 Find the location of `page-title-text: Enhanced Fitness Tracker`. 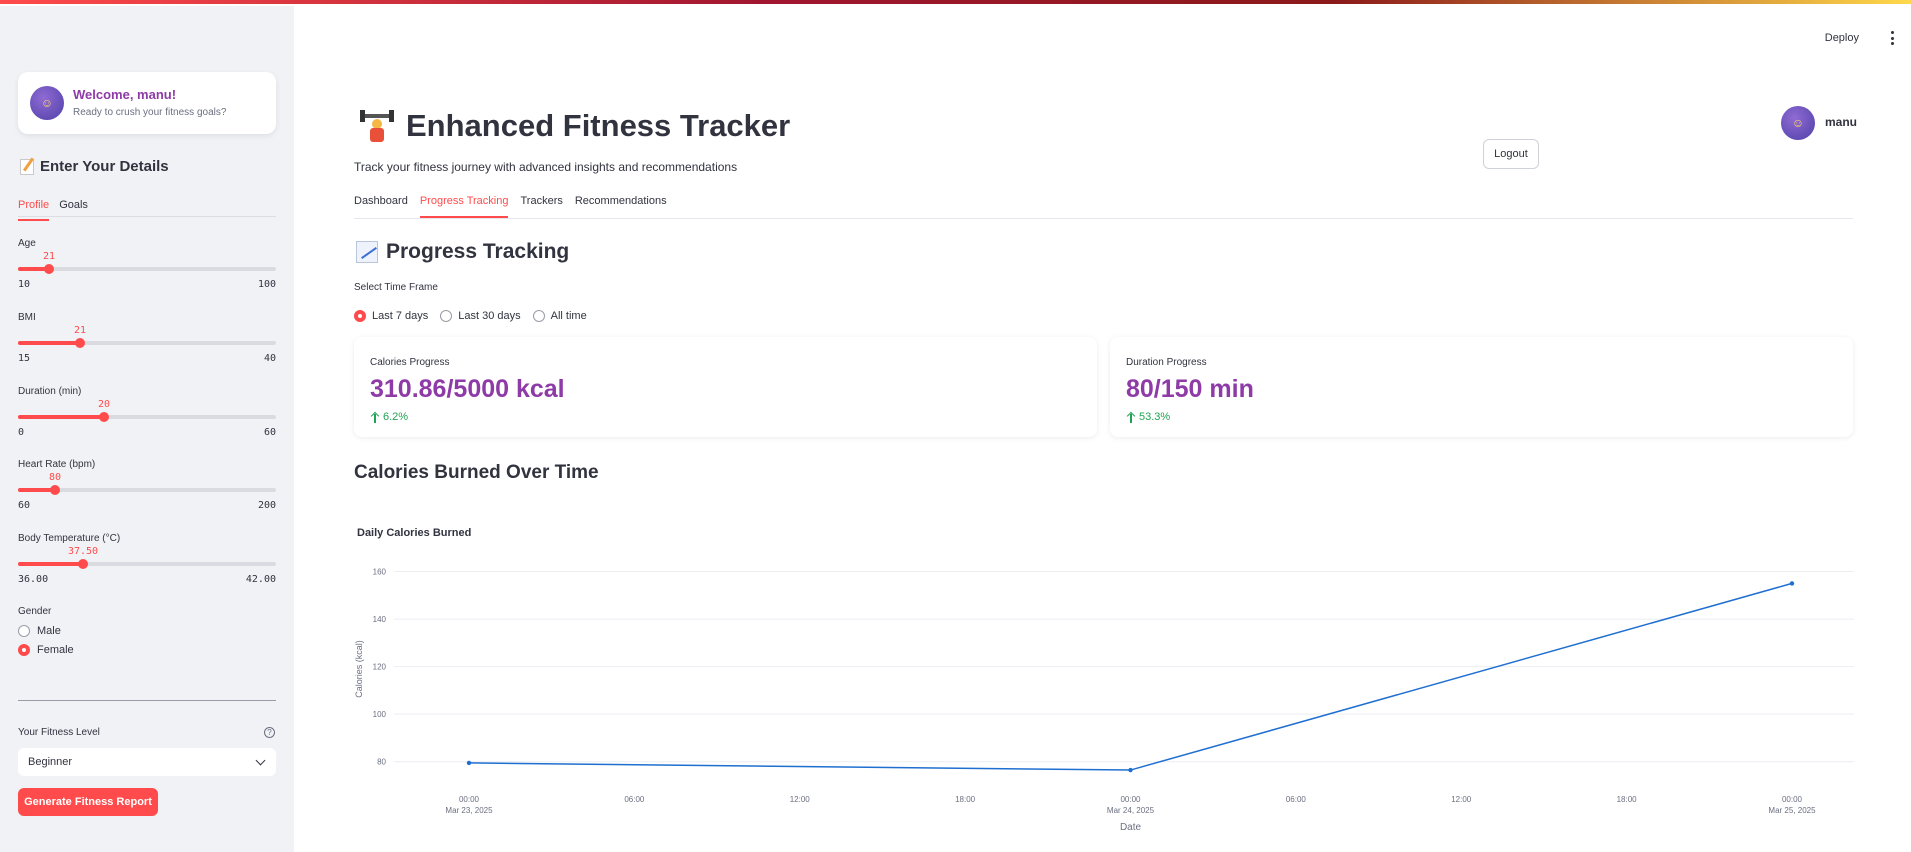

page-title-text: Enhanced Fitness Tracker is located at coordinates (598, 125).